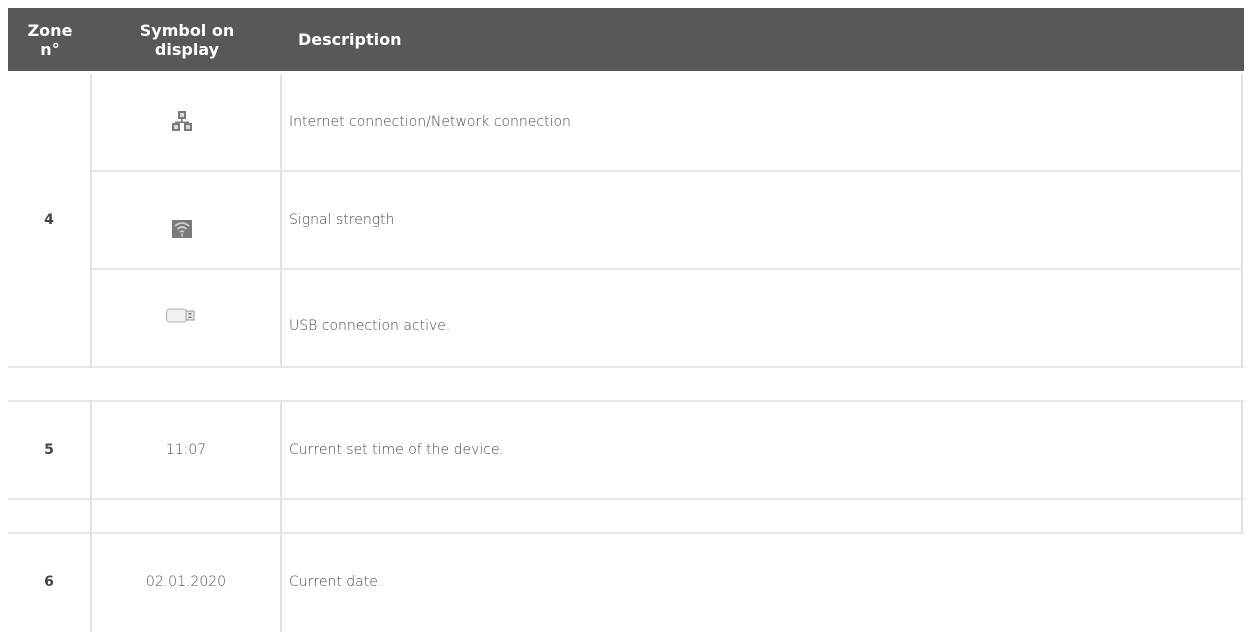 This screenshot has width=1250, height=632. Describe the element at coordinates (748, 39) in the screenshot. I see `header-description: Description` at that location.